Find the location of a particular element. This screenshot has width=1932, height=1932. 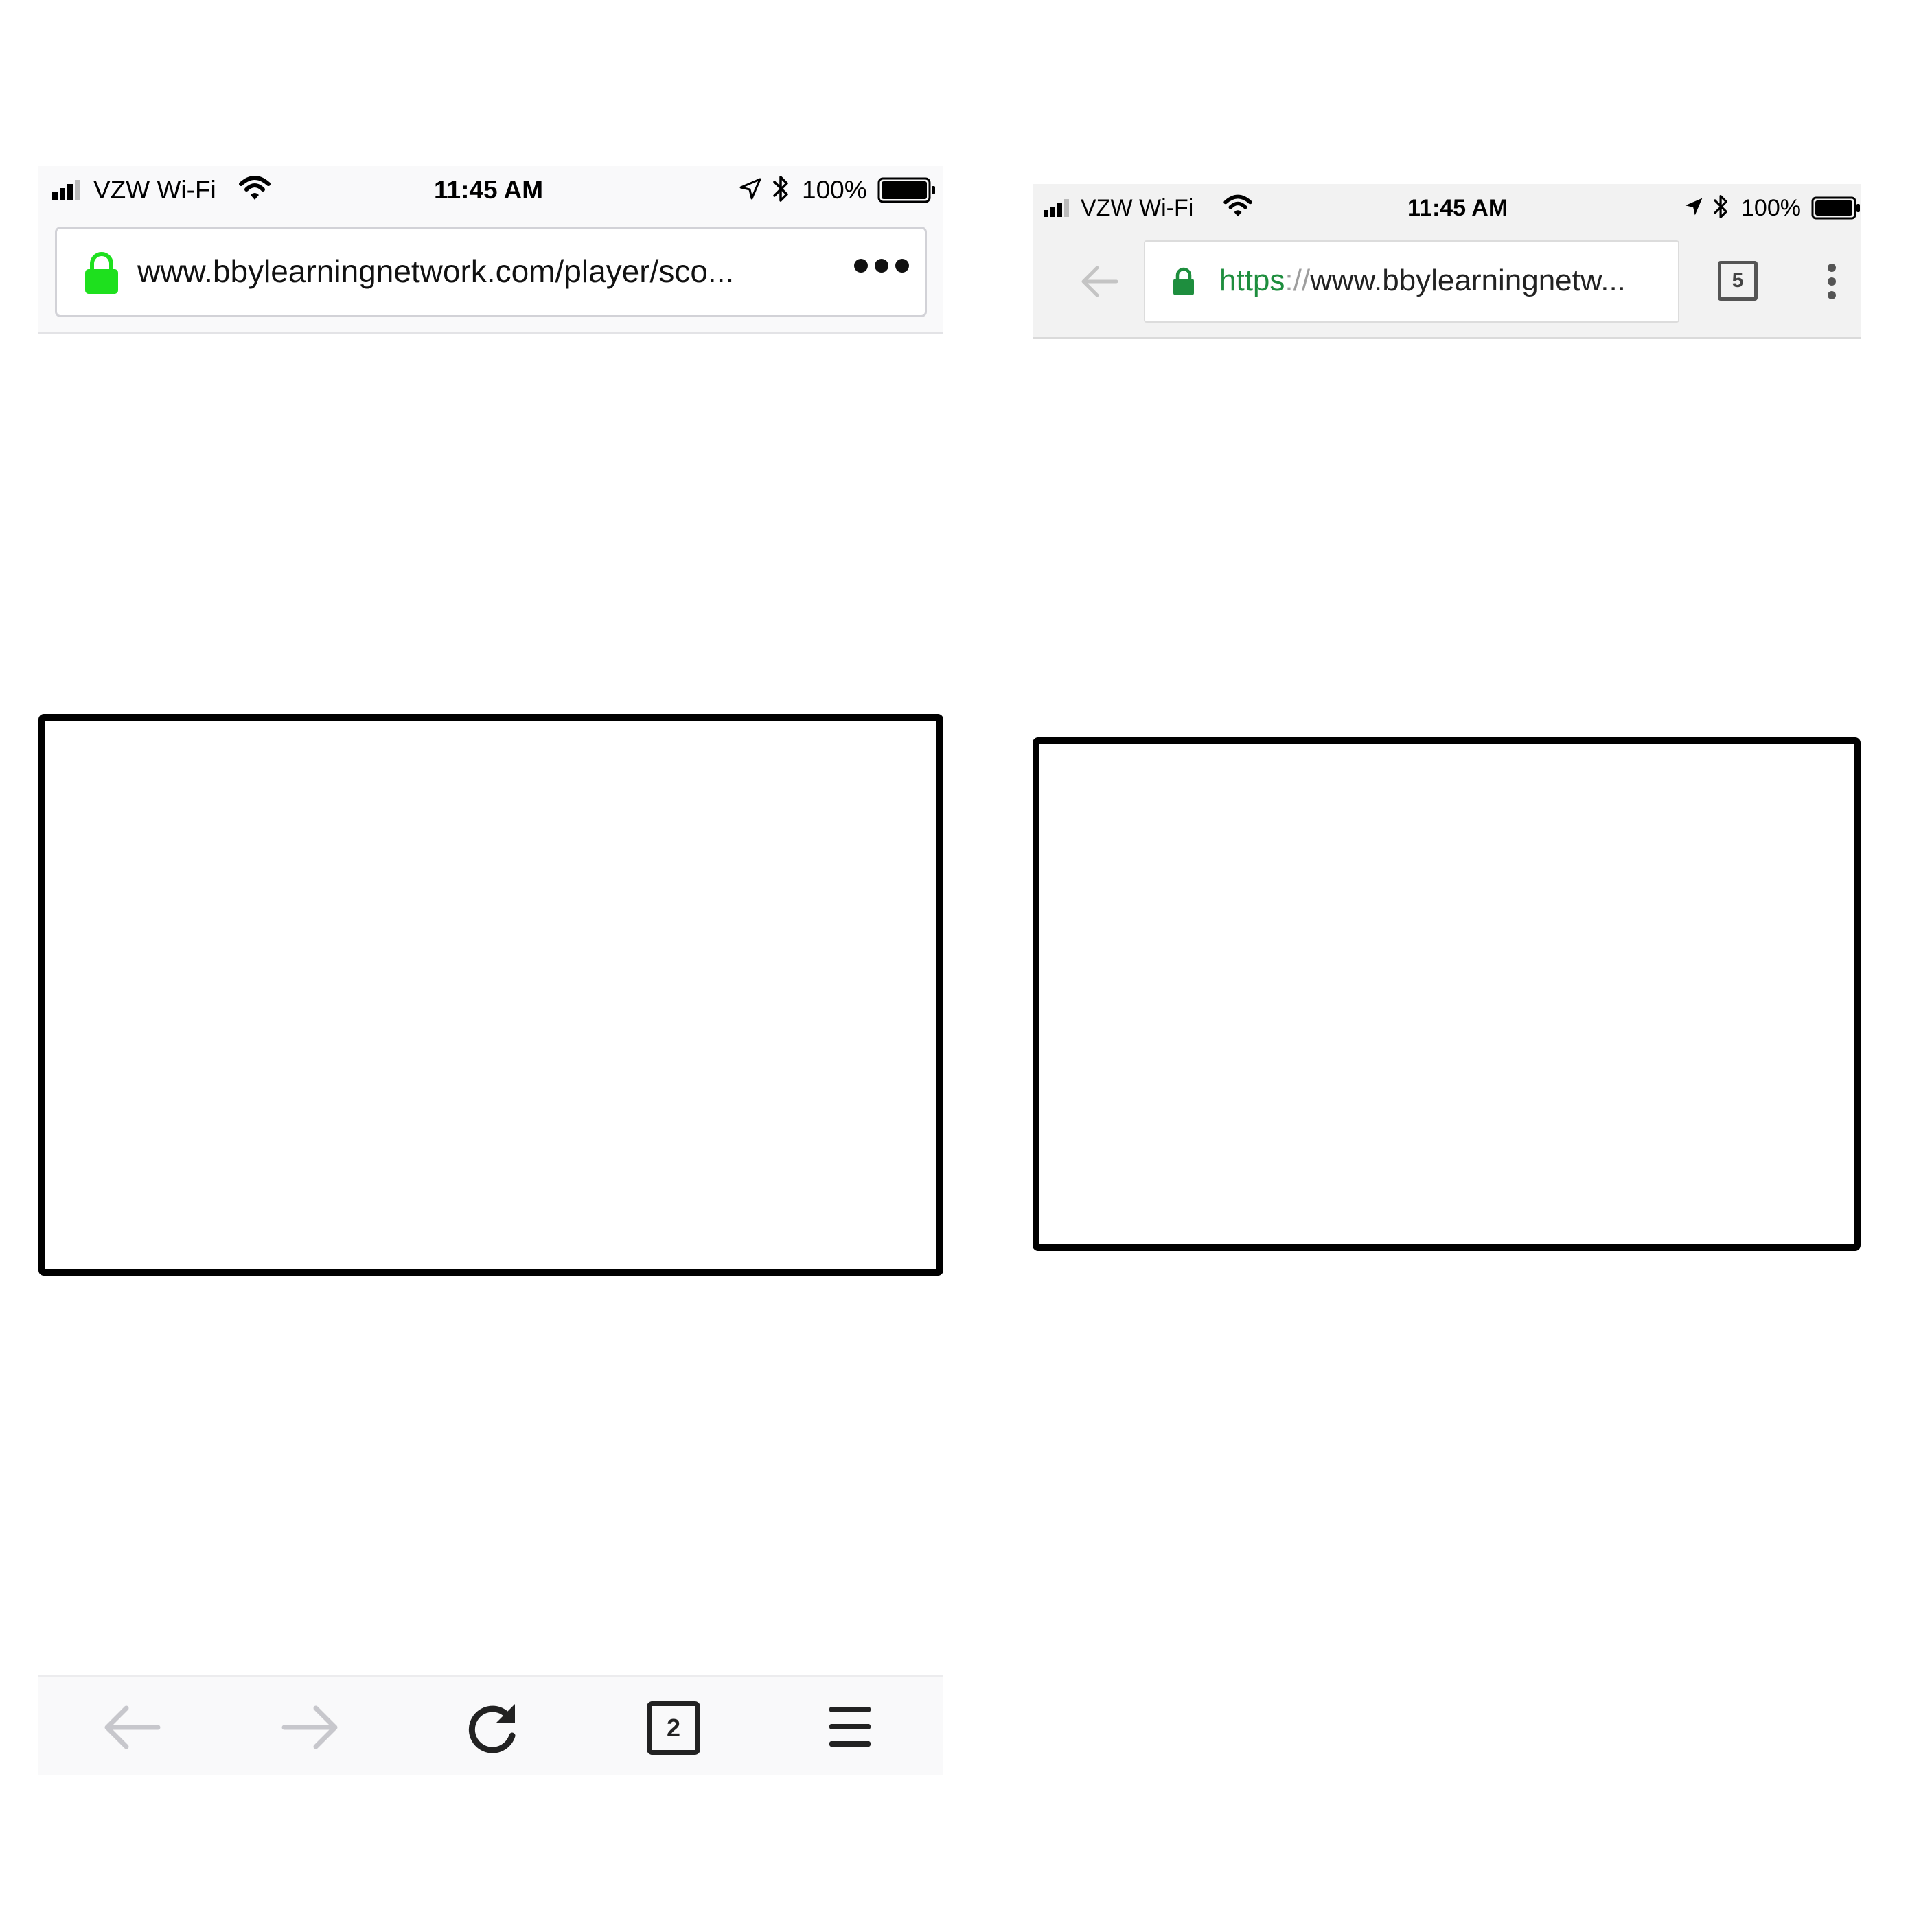

bottom-toolbar: 2 is located at coordinates (490, 1725).